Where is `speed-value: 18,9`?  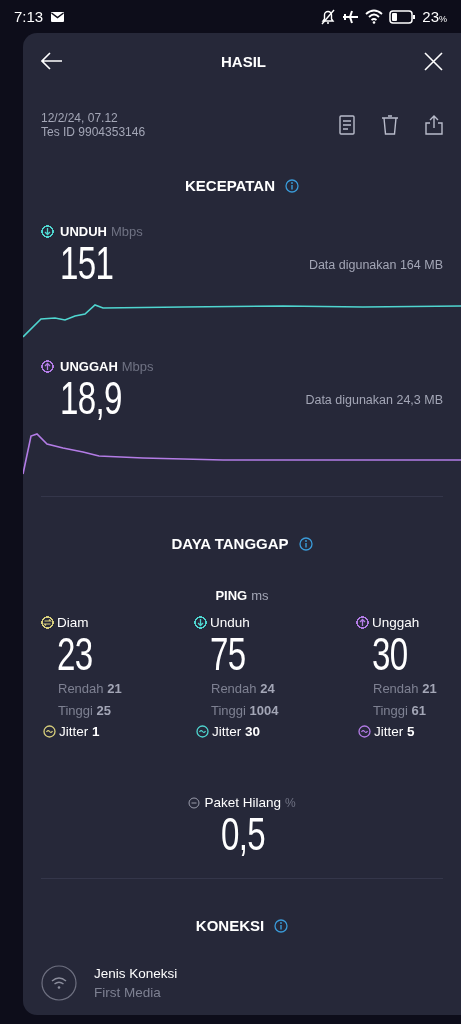
speed-value: 18,9 is located at coordinates (91, 398).